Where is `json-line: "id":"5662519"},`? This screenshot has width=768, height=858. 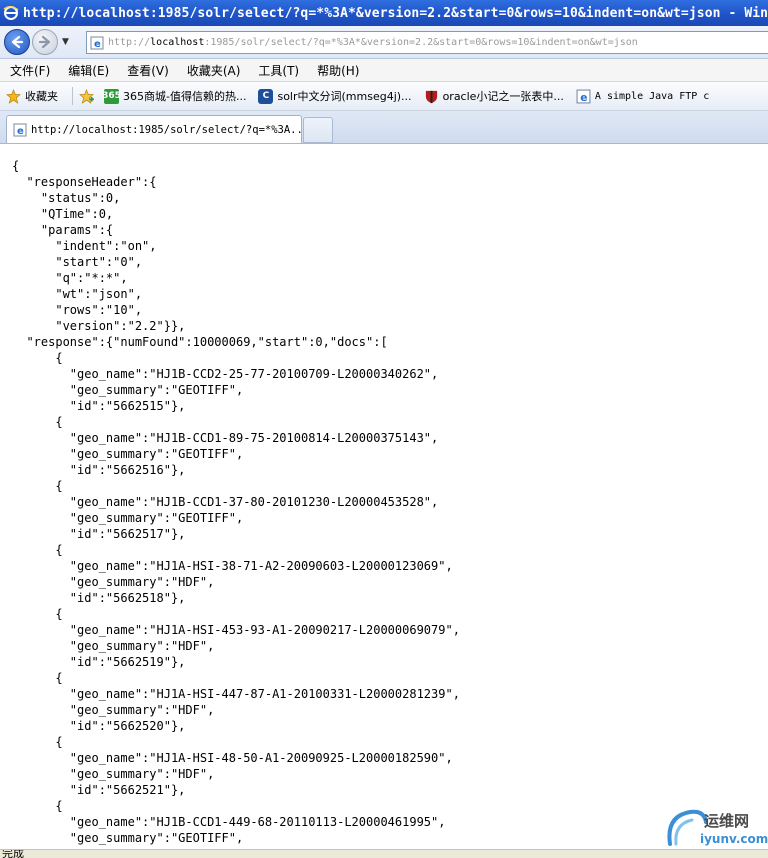
json-line: "id":"5662519"}, is located at coordinates (99, 662).